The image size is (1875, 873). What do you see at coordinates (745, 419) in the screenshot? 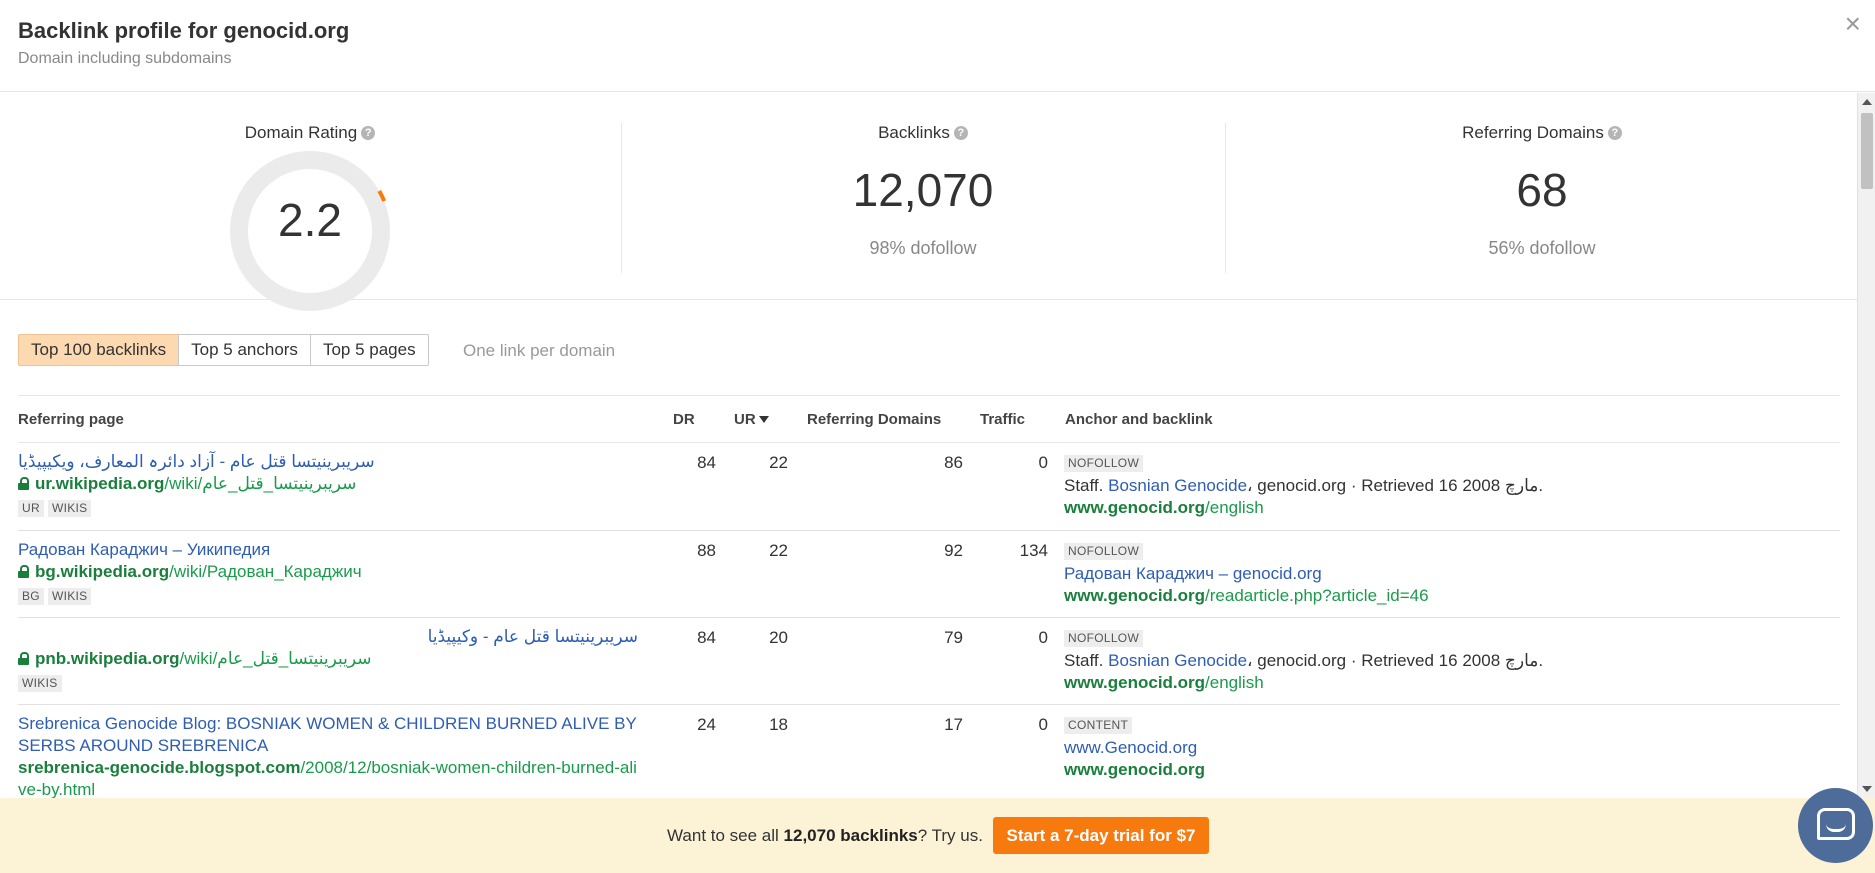
I see `column-header-ur-text: UR` at bounding box center [745, 419].